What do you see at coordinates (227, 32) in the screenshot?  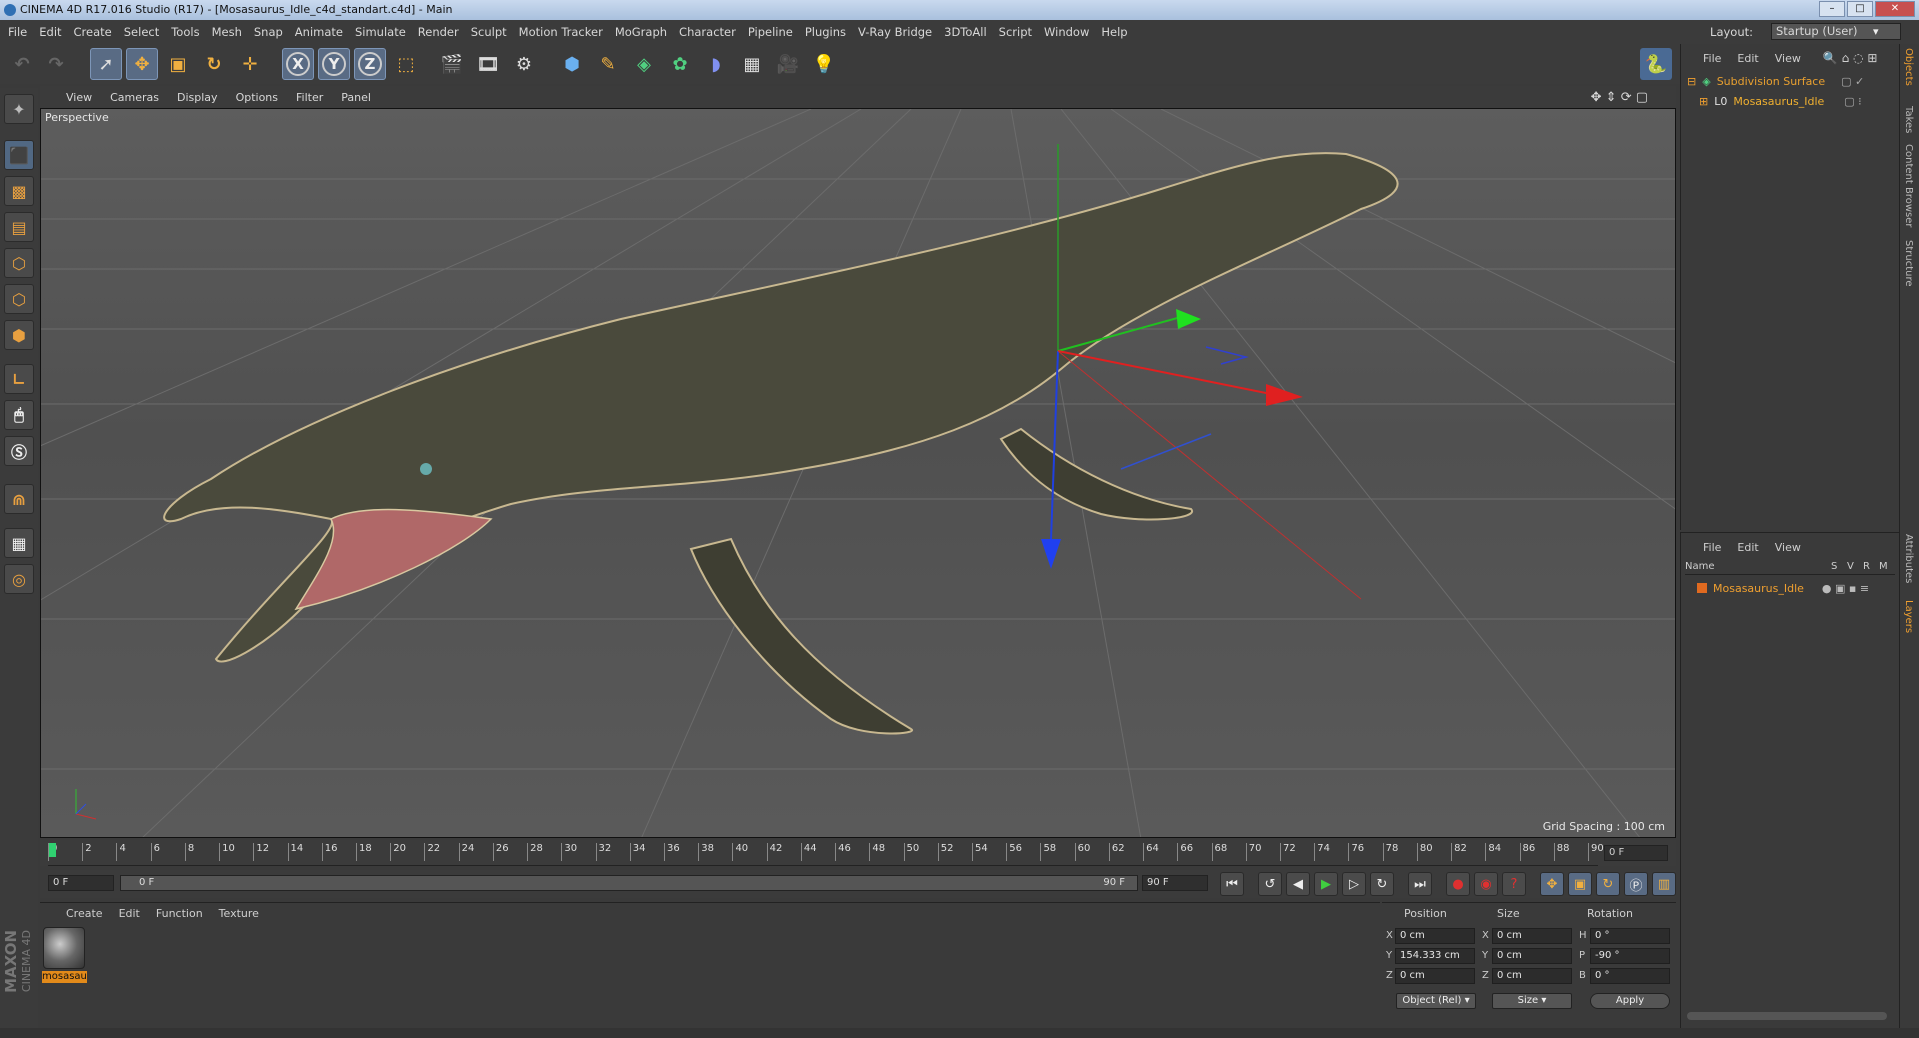 I see `menu-mesh: Mesh` at bounding box center [227, 32].